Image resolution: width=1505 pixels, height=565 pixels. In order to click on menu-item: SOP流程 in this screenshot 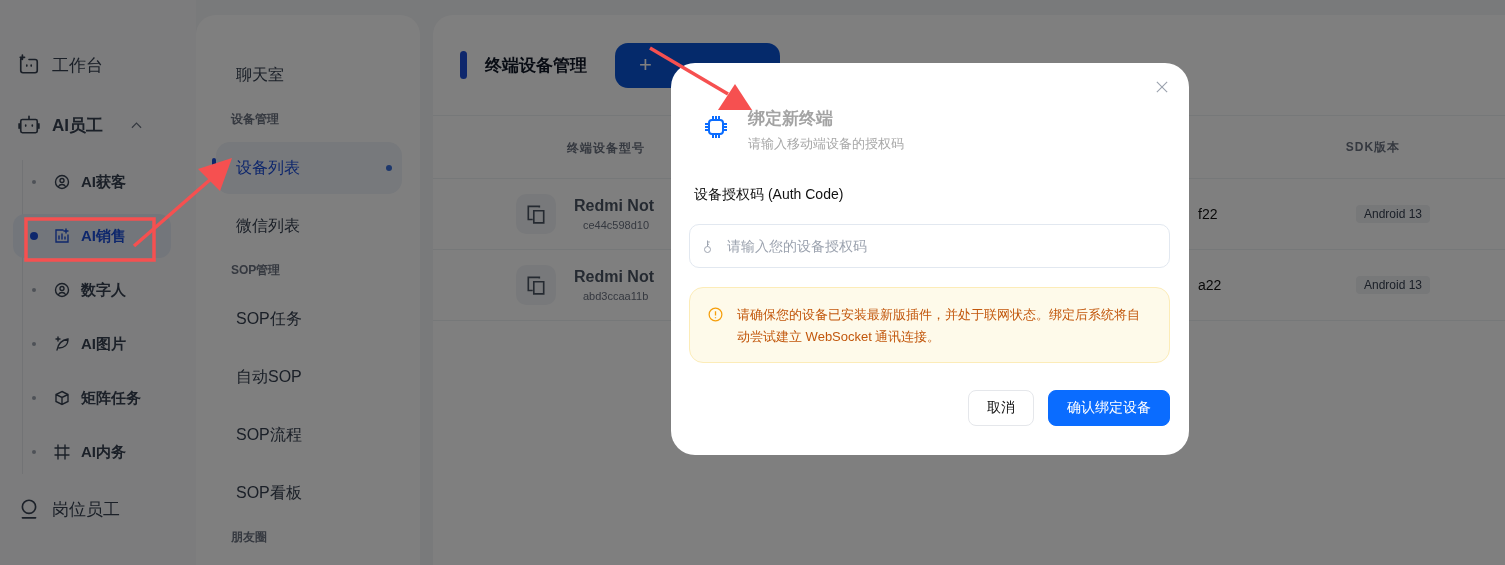, I will do `click(309, 435)`.